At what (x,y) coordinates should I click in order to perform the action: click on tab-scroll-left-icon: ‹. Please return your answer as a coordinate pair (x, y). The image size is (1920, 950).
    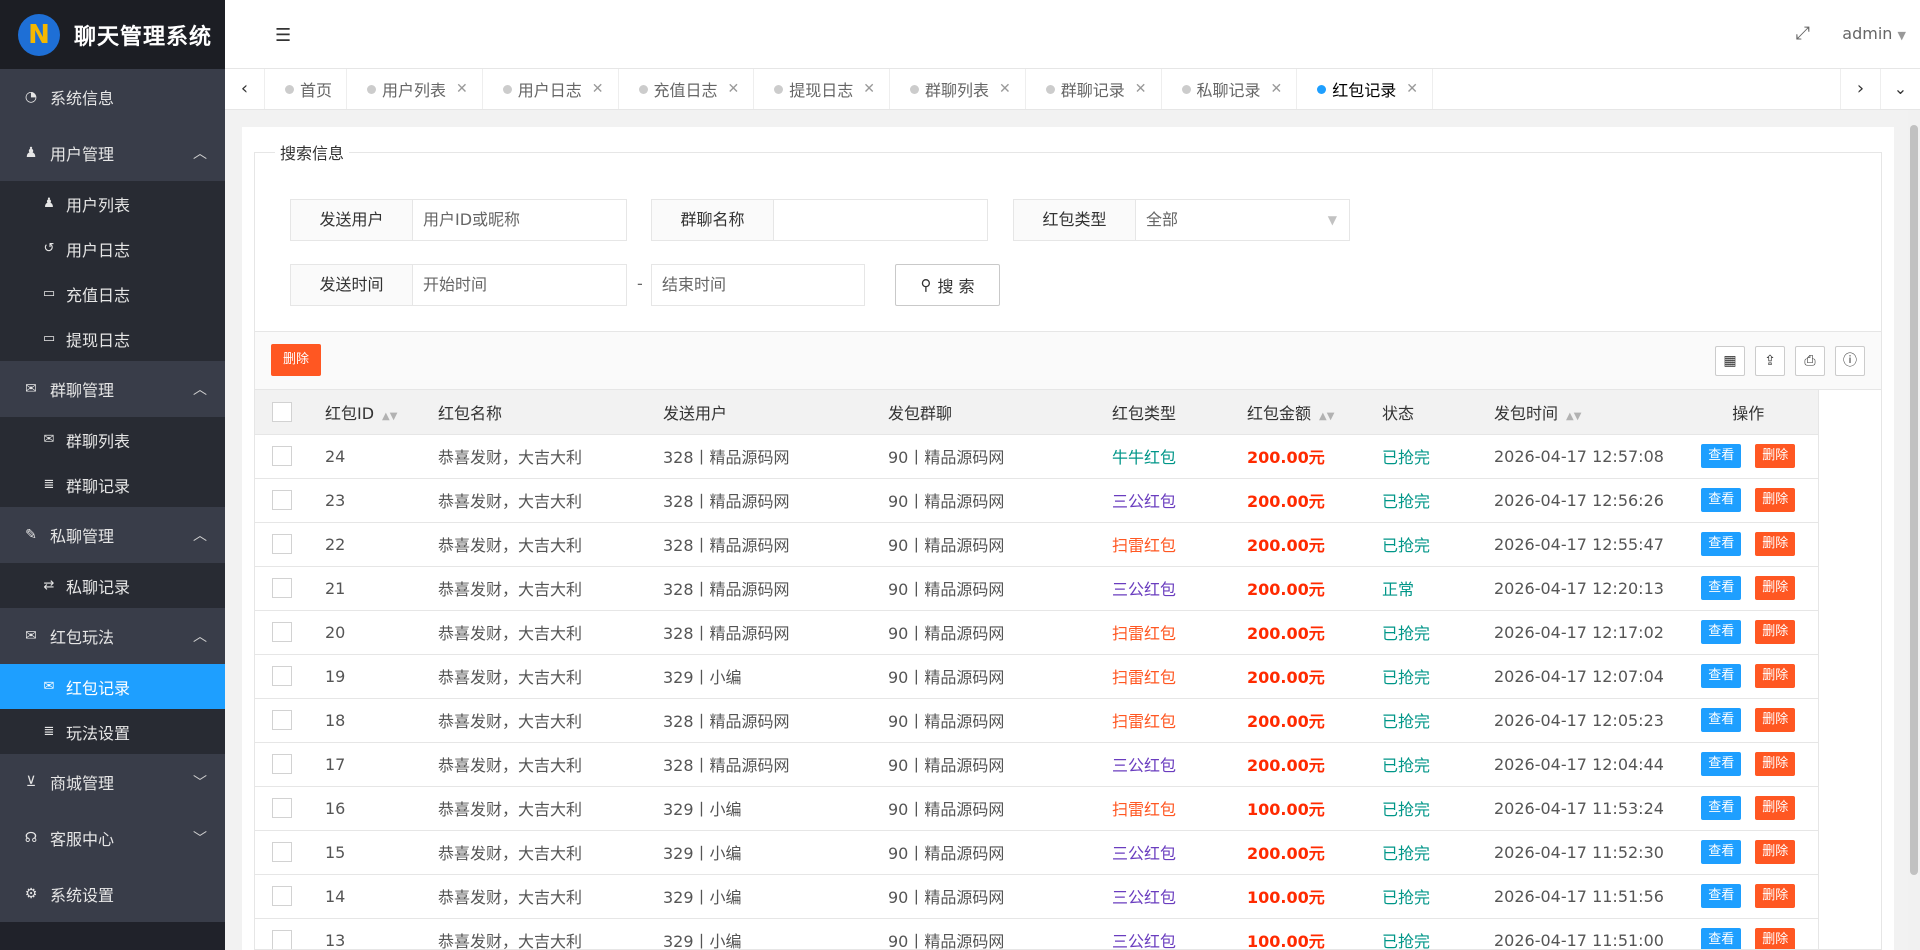
    Looking at the image, I should click on (245, 89).